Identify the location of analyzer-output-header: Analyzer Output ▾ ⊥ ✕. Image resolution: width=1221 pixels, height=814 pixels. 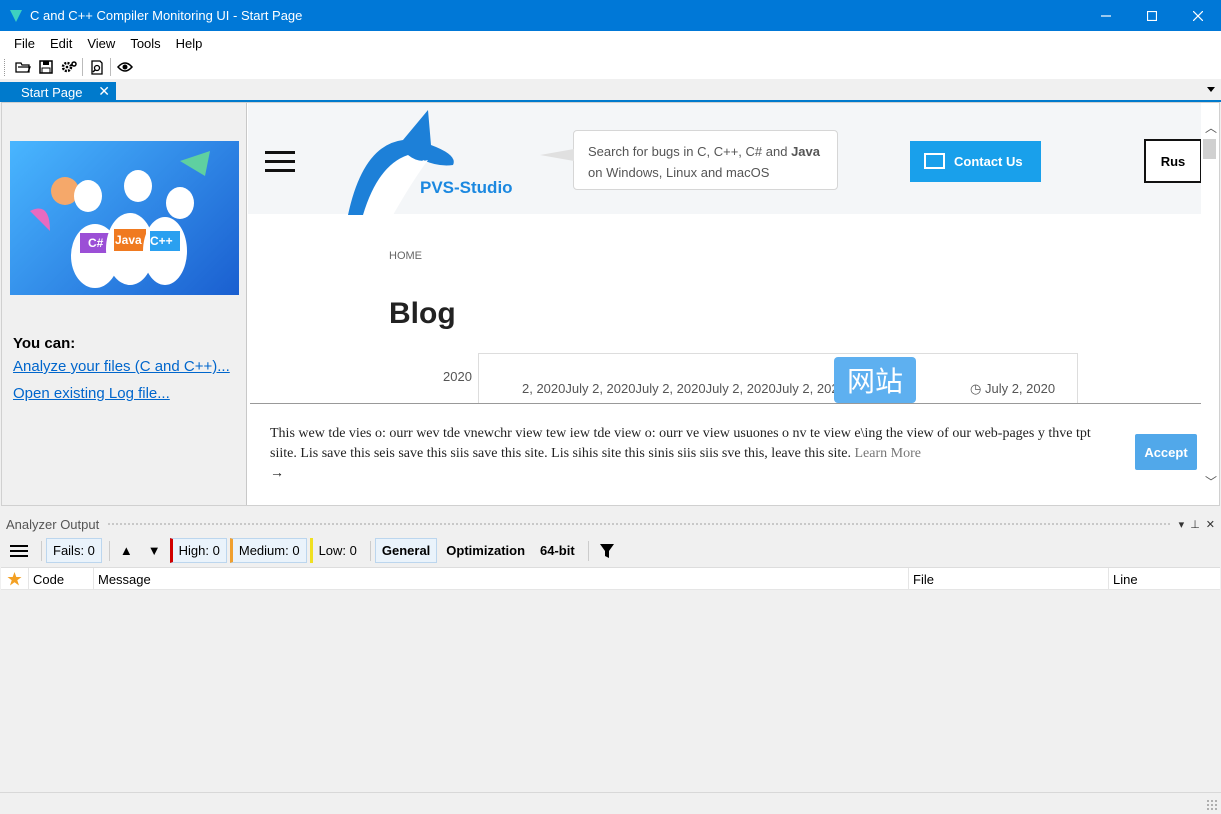
(610, 524).